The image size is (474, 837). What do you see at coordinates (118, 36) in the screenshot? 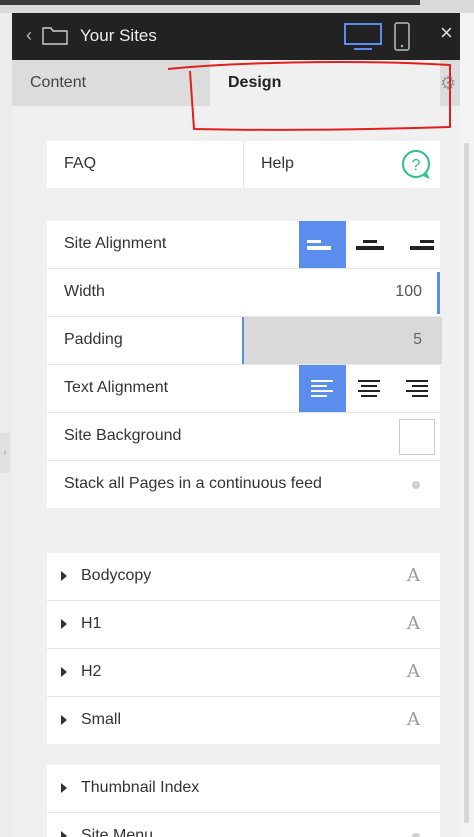
I see `sites-title: Your Sites` at bounding box center [118, 36].